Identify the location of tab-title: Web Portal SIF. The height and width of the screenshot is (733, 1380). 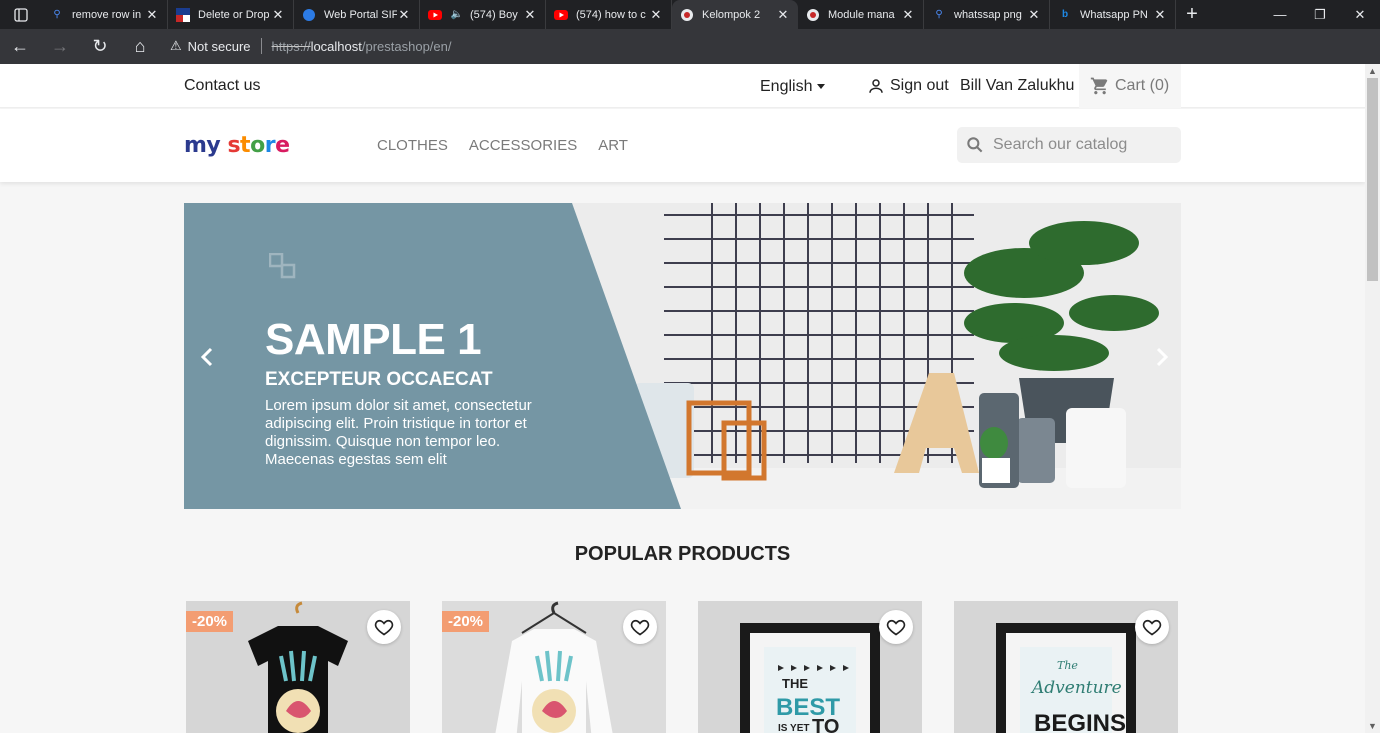
(360, 14).